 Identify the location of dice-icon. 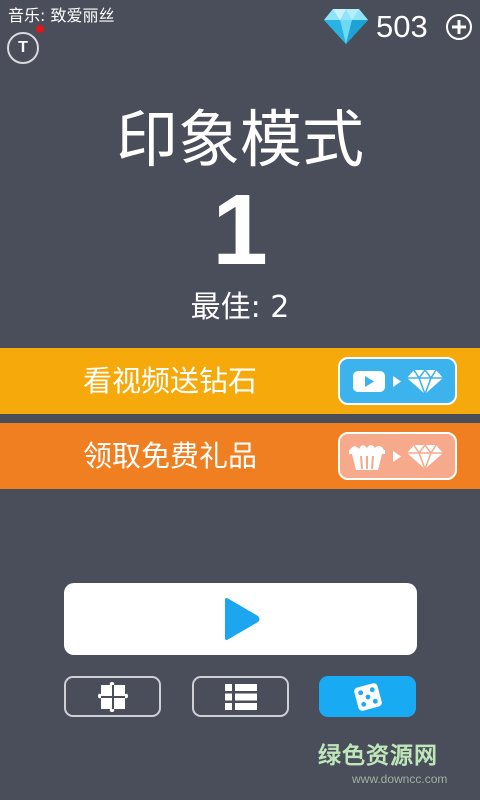
(367, 696).